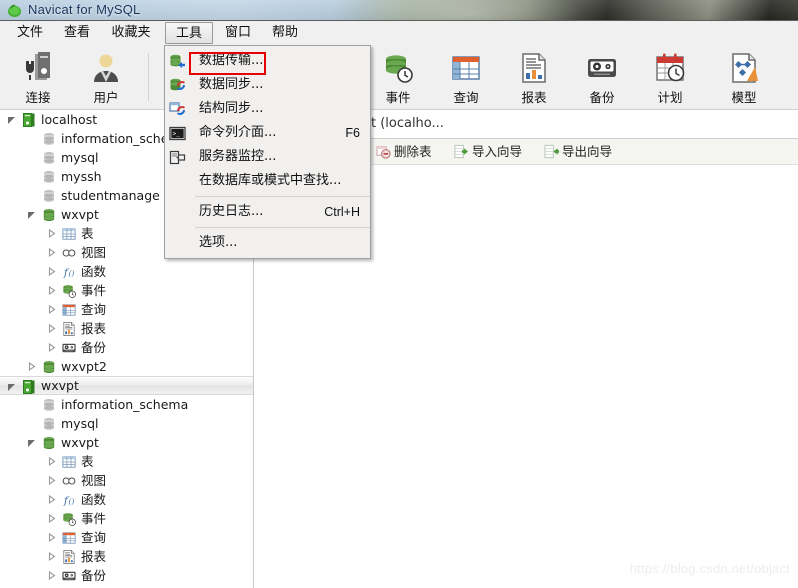 This screenshot has height=588, width=798. I want to click on toolbar-button-label: 模型, so click(744, 97).